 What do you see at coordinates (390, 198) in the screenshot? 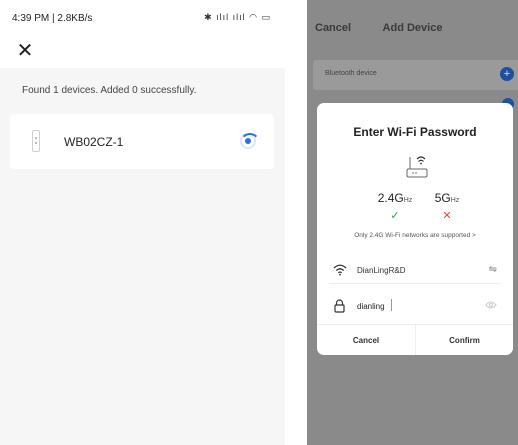
I see `band-24-value: 2.4G` at bounding box center [390, 198].